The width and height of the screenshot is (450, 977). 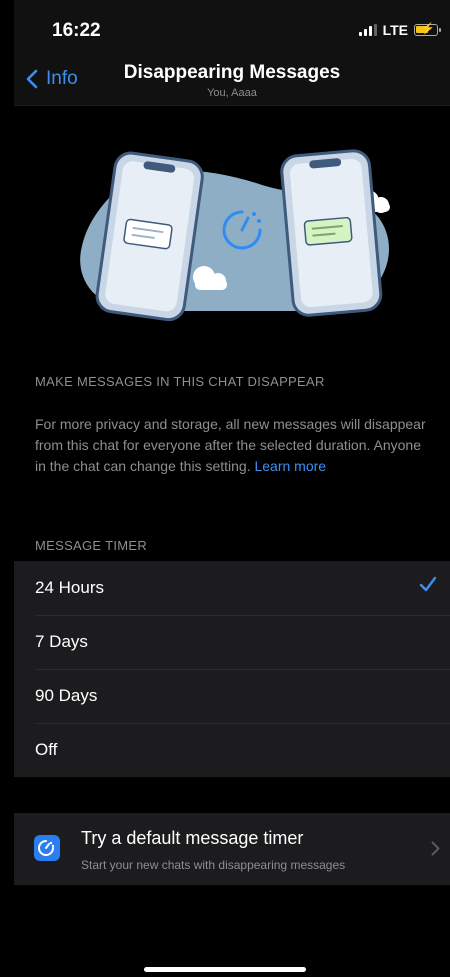 I want to click on default-timer-title: Try a default message timer, so click(x=192, y=838).